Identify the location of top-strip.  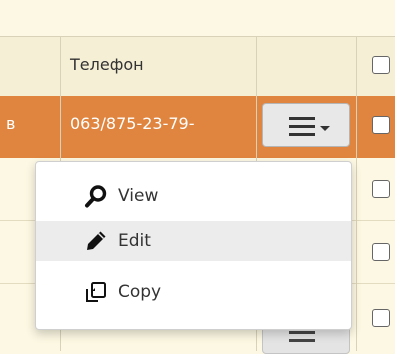
(197, 18).